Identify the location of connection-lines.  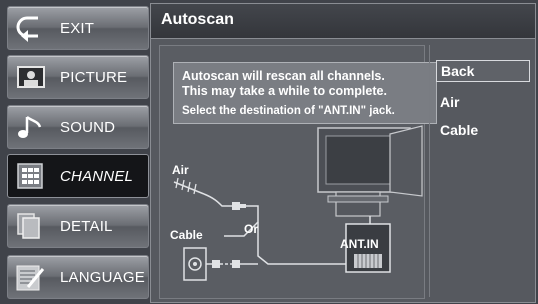
(264, 237).